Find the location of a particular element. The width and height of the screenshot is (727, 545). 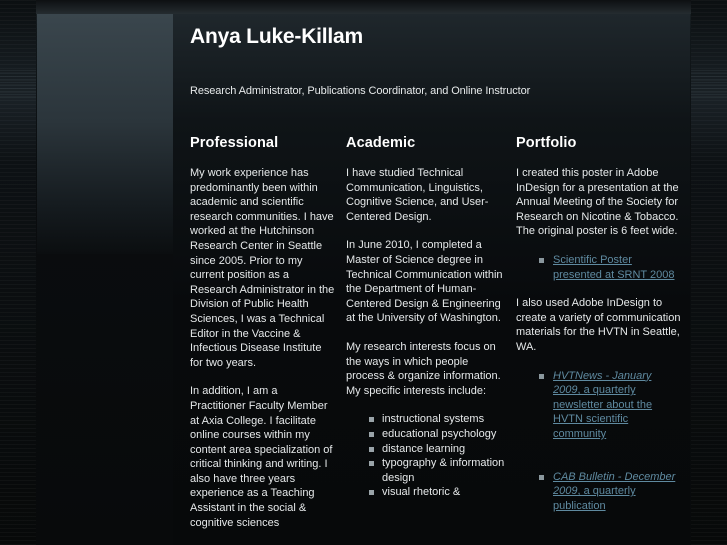

list-item: distance learning is located at coordinates (437, 449).